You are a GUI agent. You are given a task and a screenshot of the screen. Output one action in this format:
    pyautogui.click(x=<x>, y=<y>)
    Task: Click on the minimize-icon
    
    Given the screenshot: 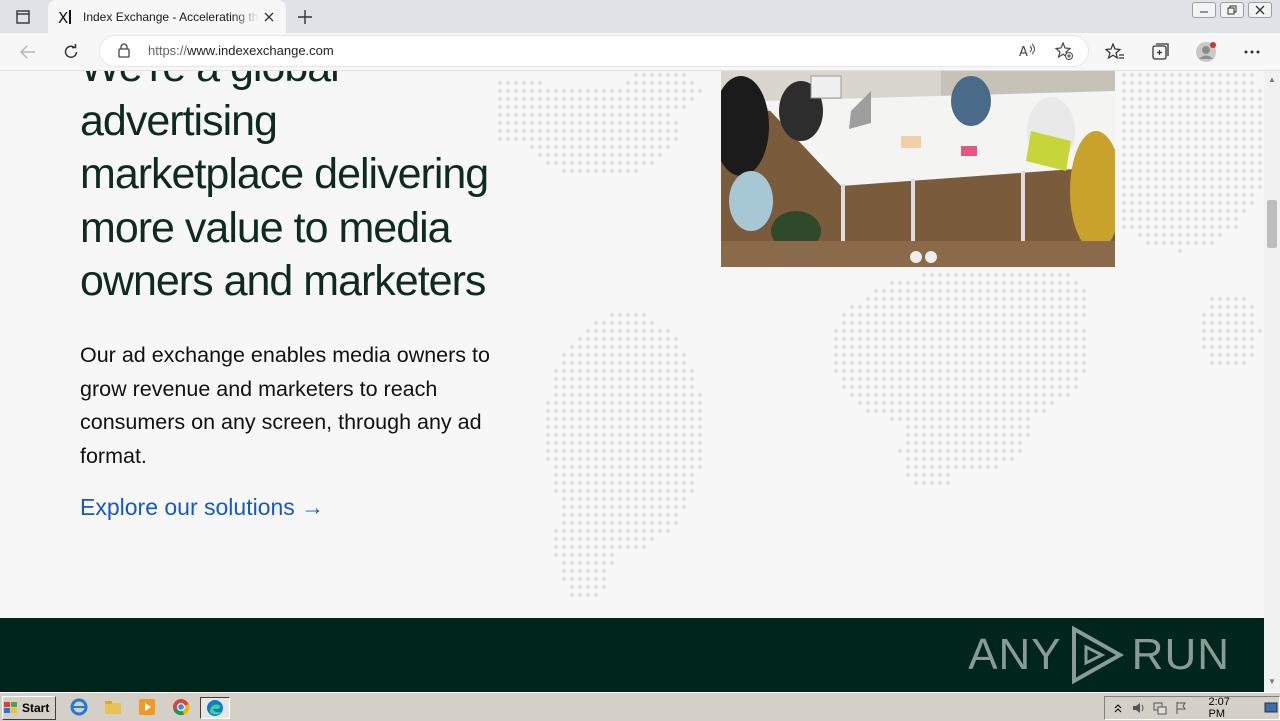 What is the action you would take?
    pyautogui.click(x=1204, y=12)
    